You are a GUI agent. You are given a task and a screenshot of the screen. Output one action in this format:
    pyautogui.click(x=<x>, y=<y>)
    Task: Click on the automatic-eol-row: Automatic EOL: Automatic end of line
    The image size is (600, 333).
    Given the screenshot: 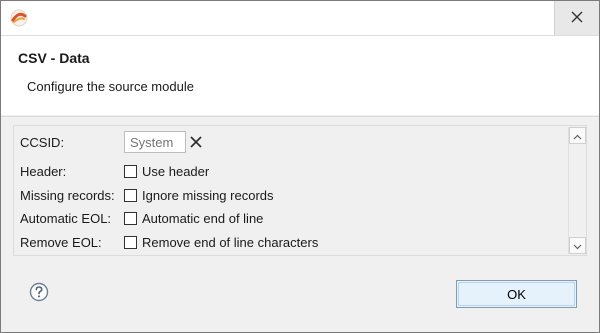 What is the action you would take?
    pyautogui.click(x=141, y=218)
    